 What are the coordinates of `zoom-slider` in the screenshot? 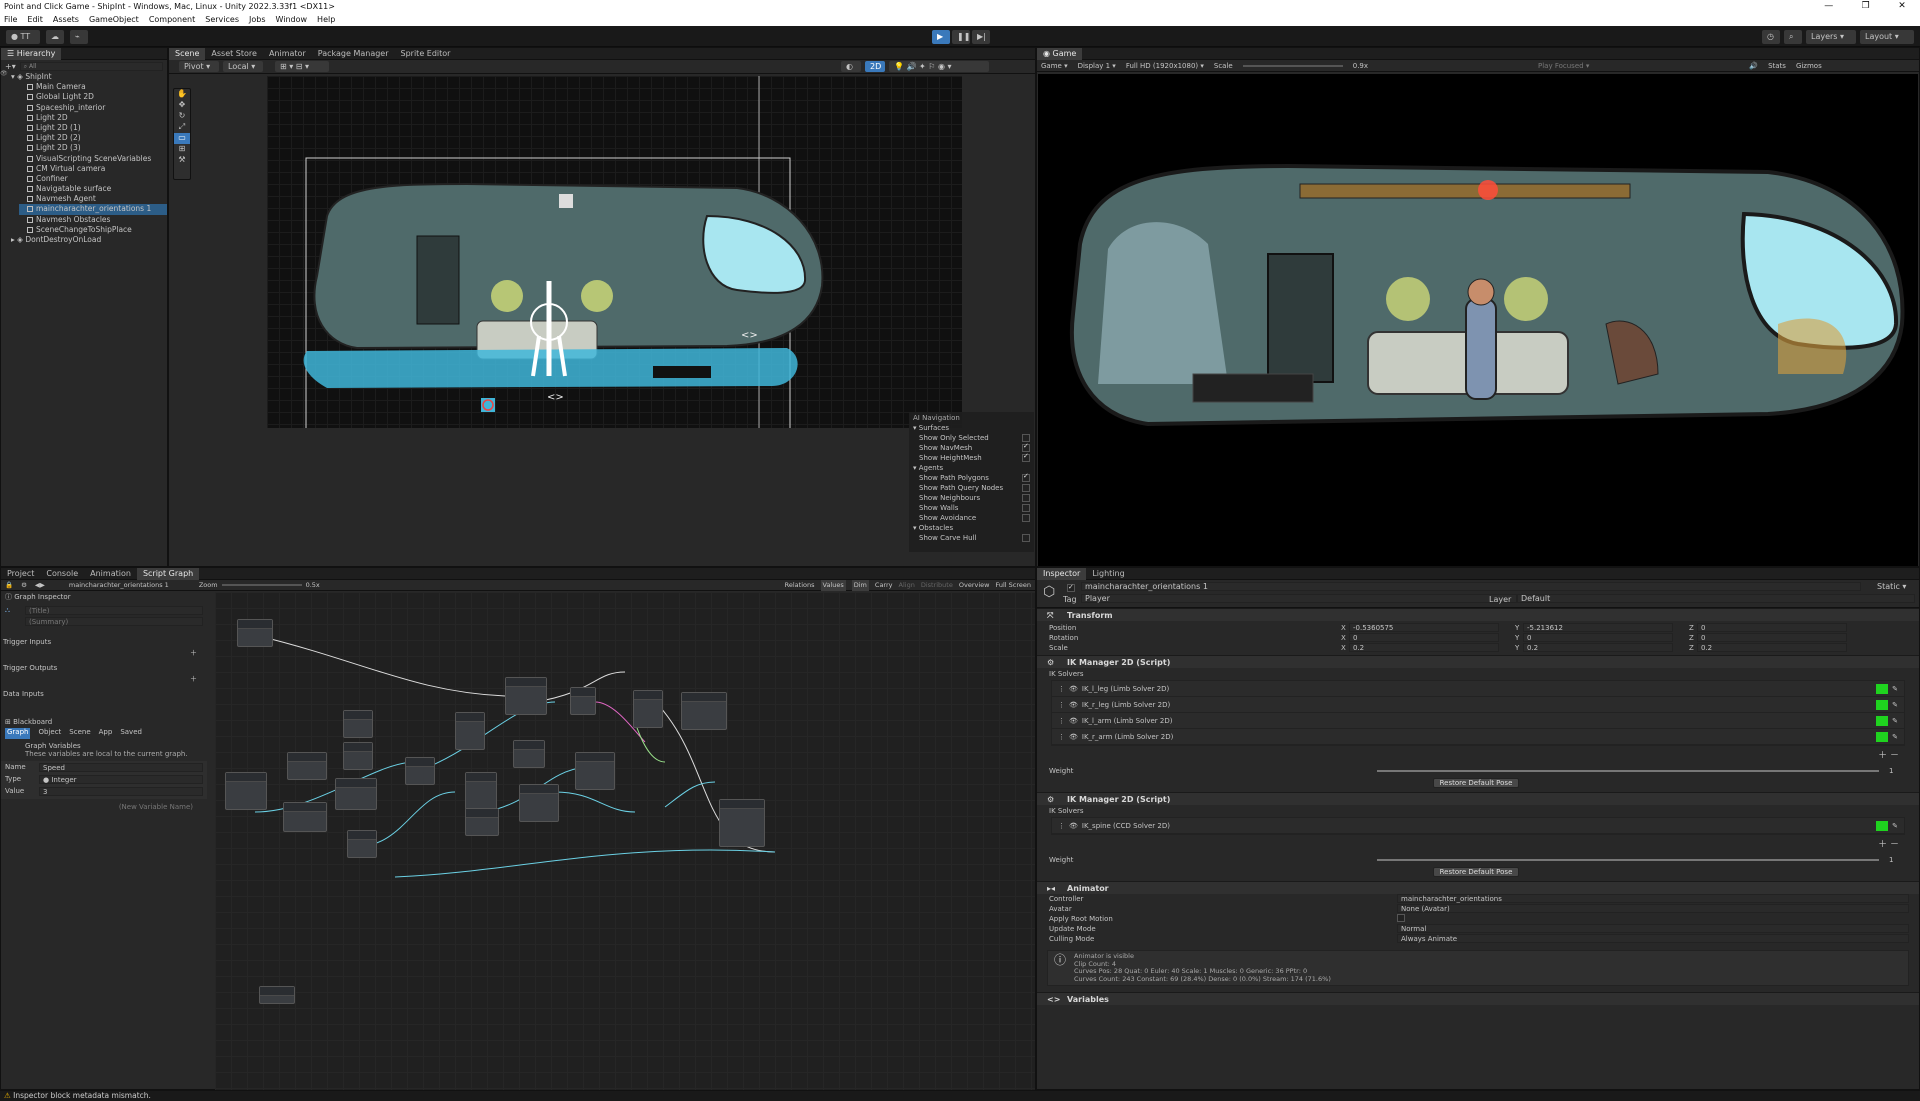 It's located at (261, 585).